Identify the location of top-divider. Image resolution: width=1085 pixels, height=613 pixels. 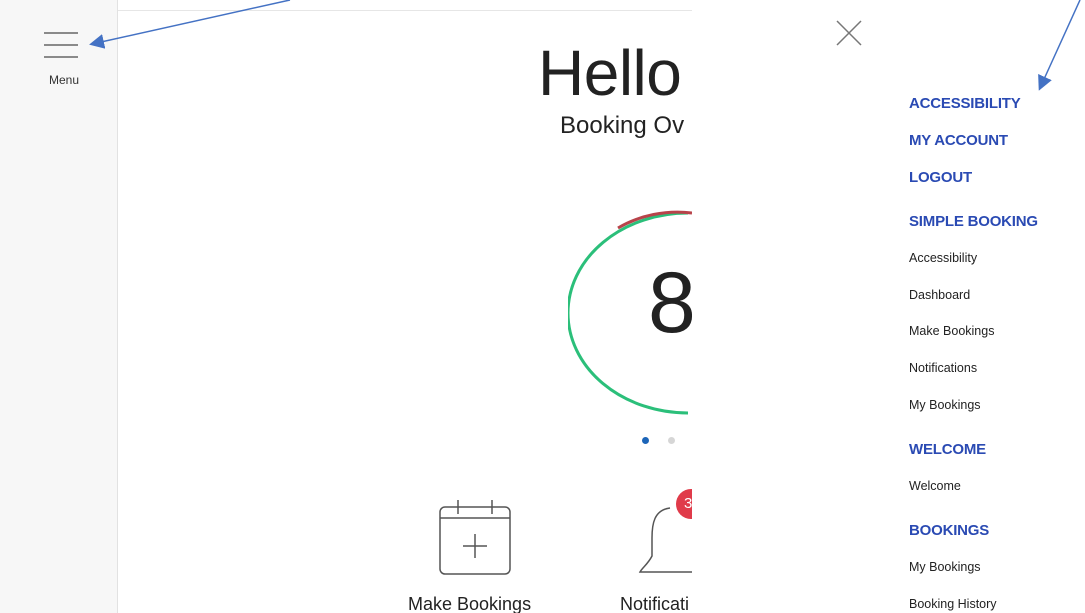
(405, 10).